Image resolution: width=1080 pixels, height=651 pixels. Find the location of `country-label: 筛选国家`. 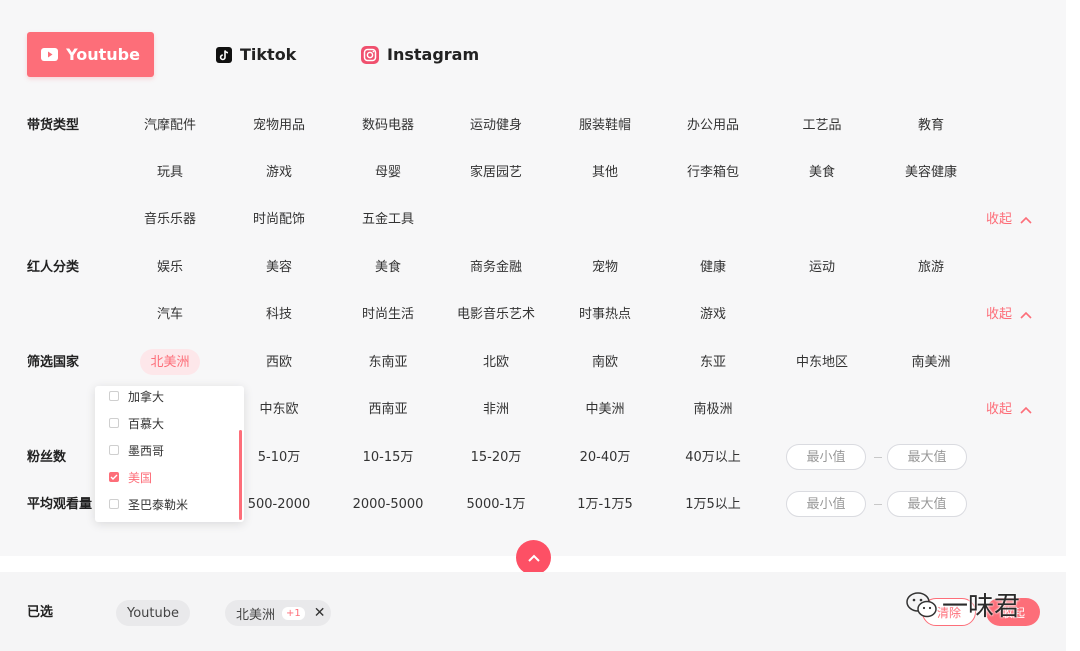

country-label: 筛选国家 is located at coordinates (53, 362).